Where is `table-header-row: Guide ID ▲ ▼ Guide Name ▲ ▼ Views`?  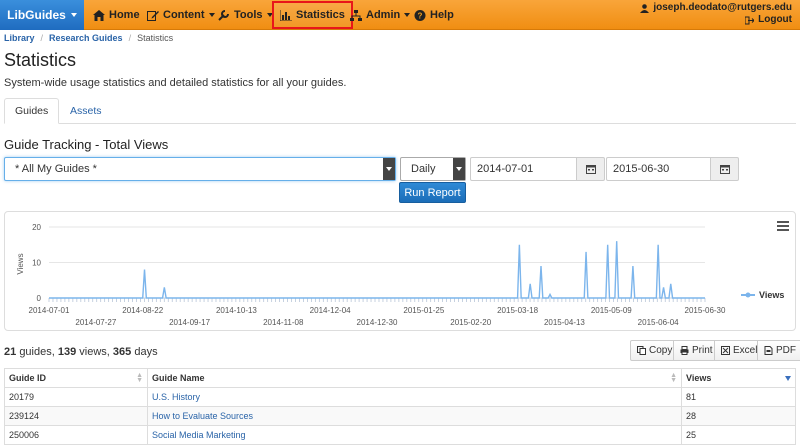 table-header-row: Guide ID ▲ ▼ Guide Name ▲ ▼ Views is located at coordinates (400, 378).